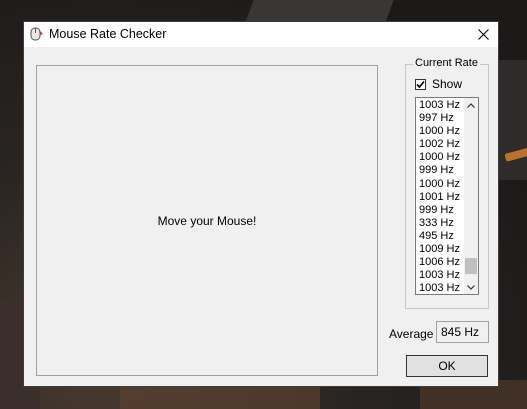 This screenshot has height=409, width=527. I want to click on rate-list-item: 997 Hz, so click(442, 118).